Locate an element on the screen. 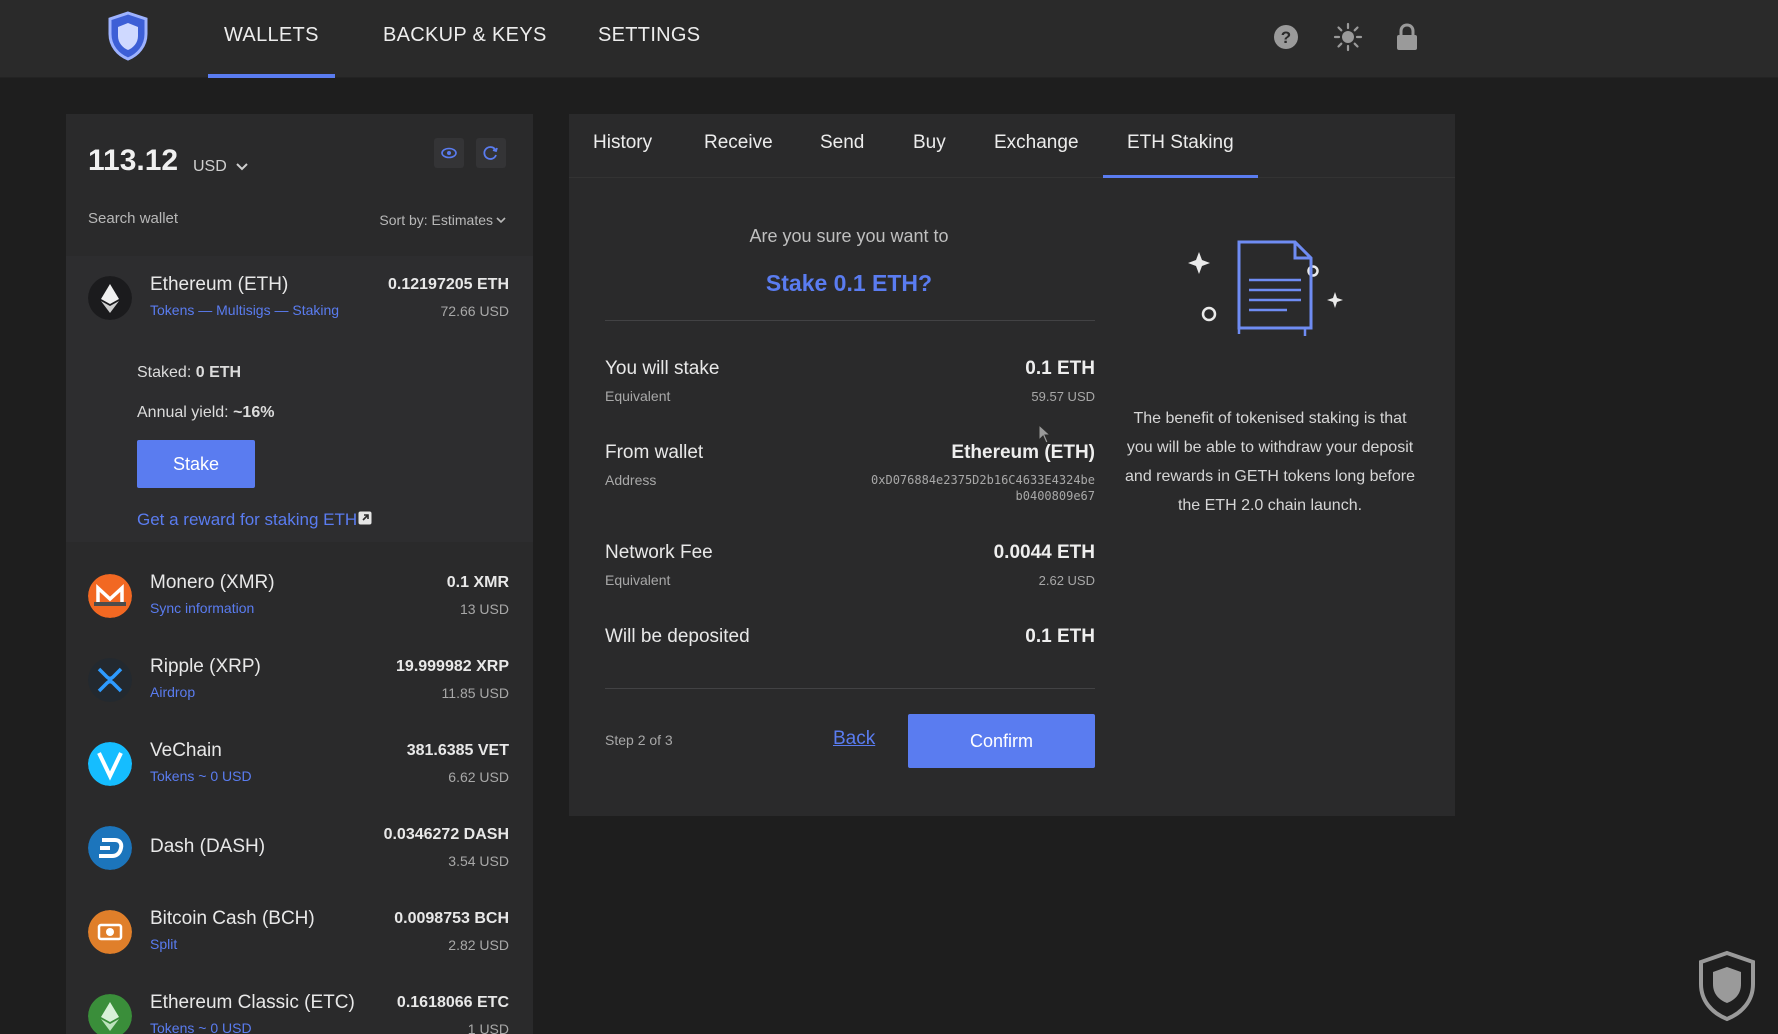  ripple-icon is located at coordinates (110, 680).